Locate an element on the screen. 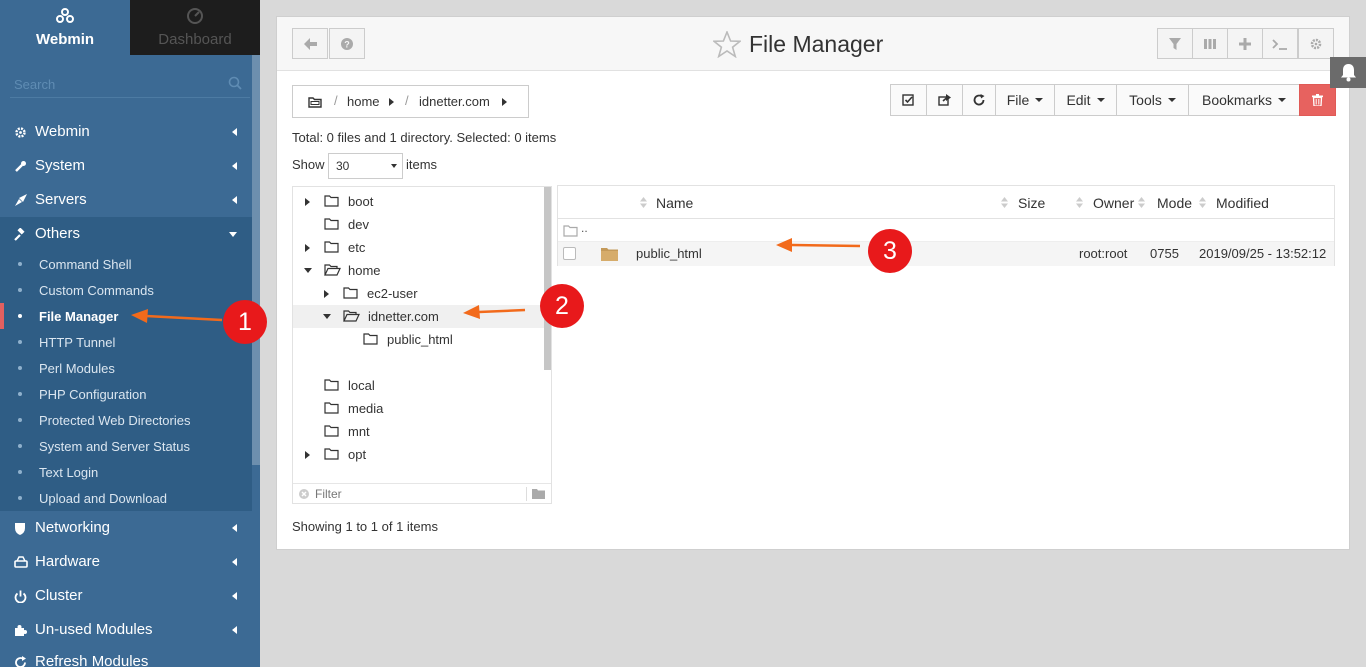 The height and width of the screenshot is (667, 1366). sidebar-item-system-server-status: System and Server Status is located at coordinates (126, 446).